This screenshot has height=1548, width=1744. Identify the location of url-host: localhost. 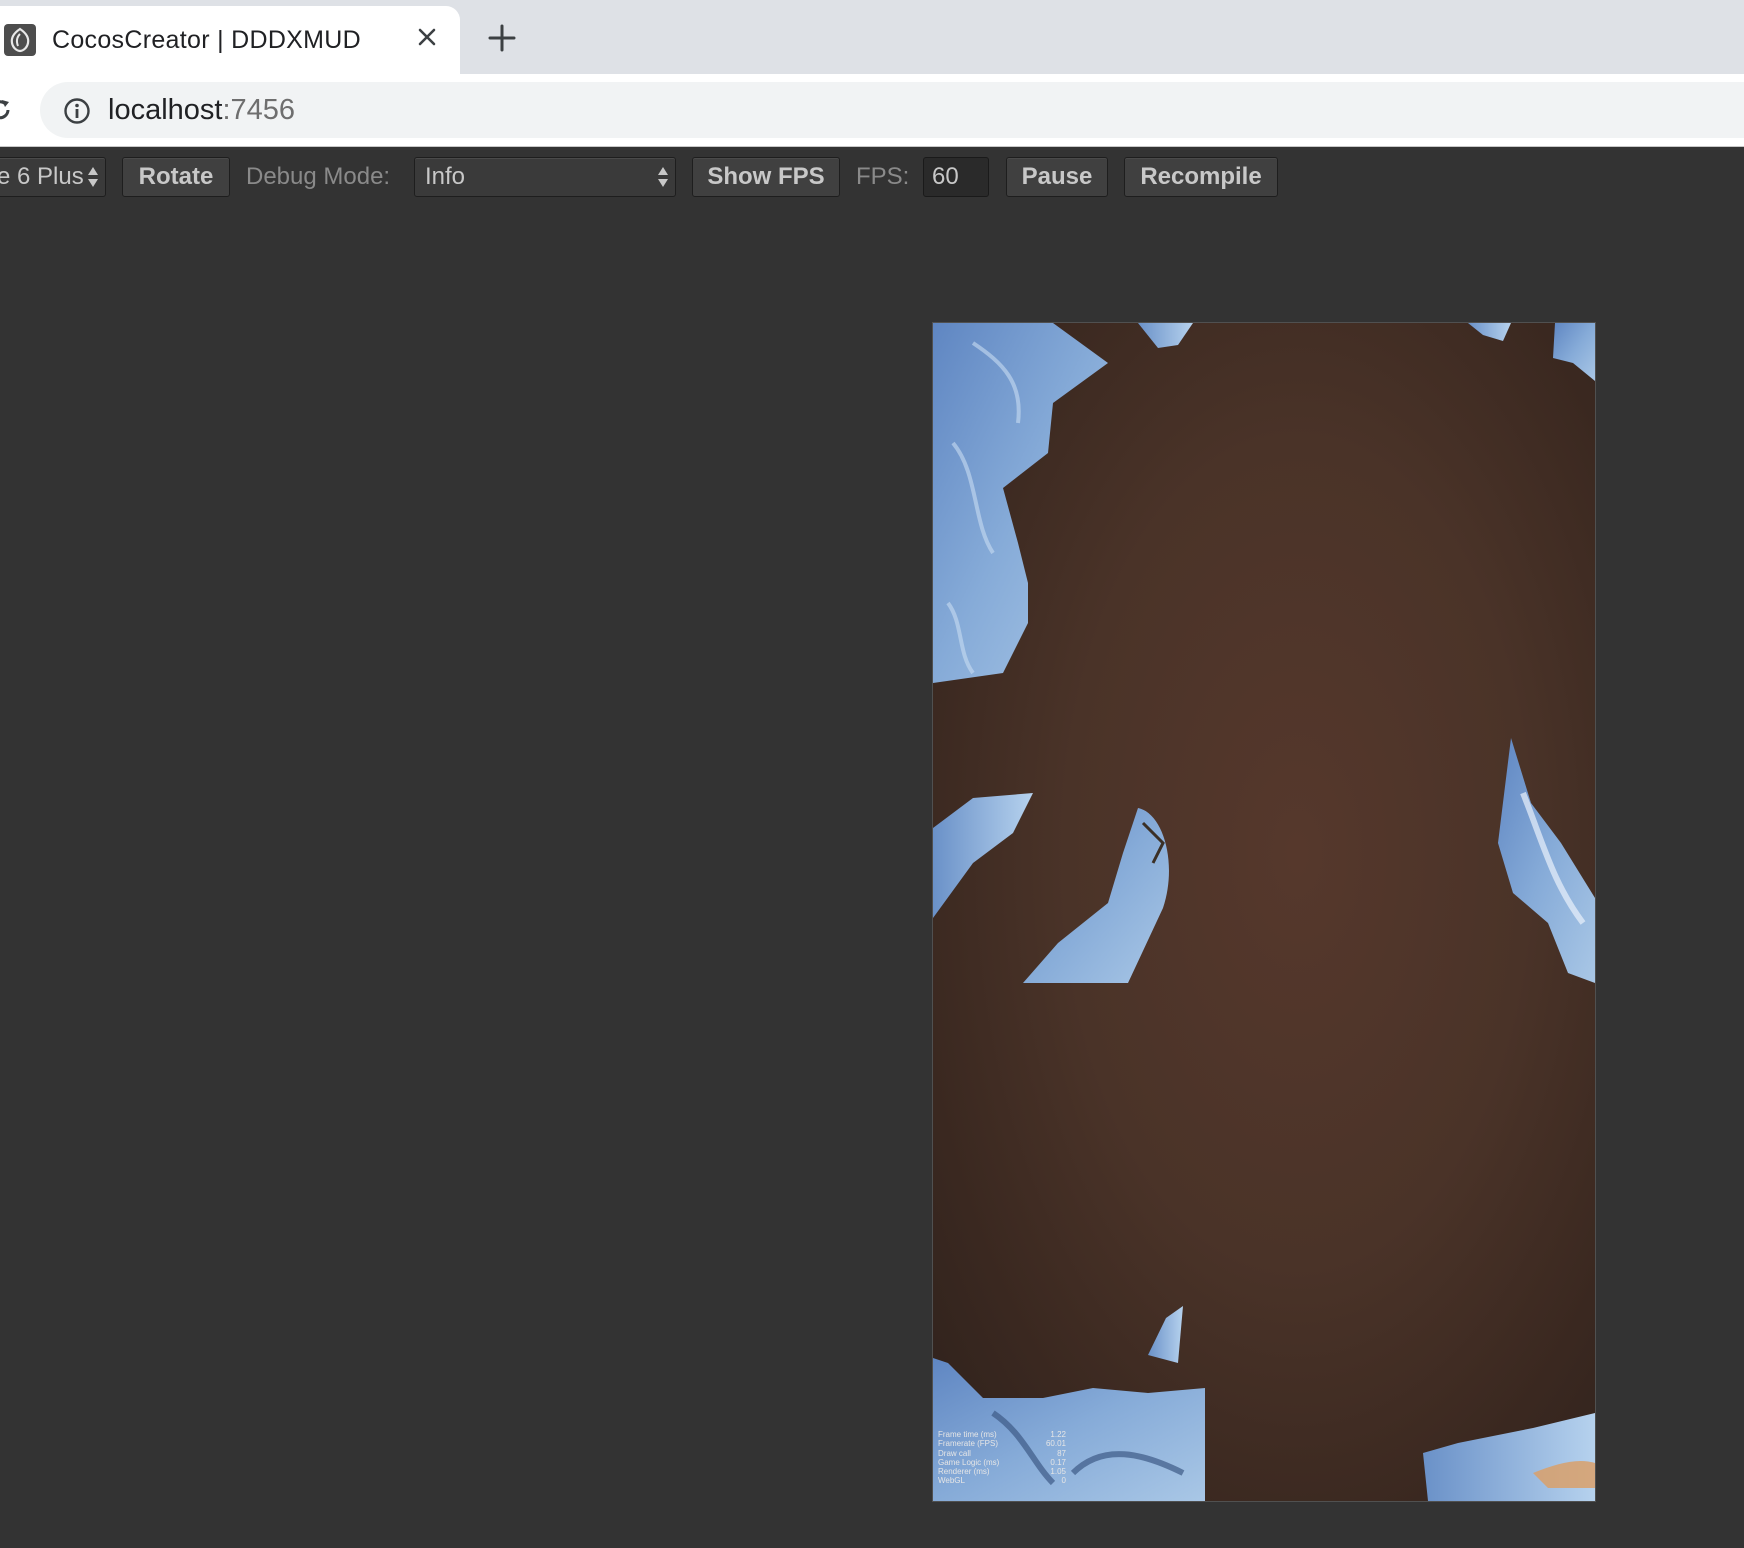
(165, 110).